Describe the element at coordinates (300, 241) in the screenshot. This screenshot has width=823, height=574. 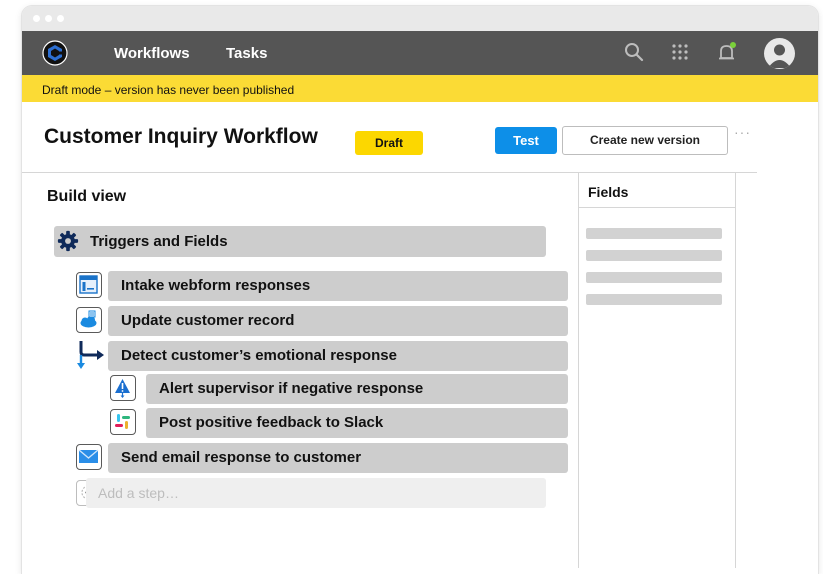
I see `triggers-and-fields-row: Triggers and Fields` at that location.